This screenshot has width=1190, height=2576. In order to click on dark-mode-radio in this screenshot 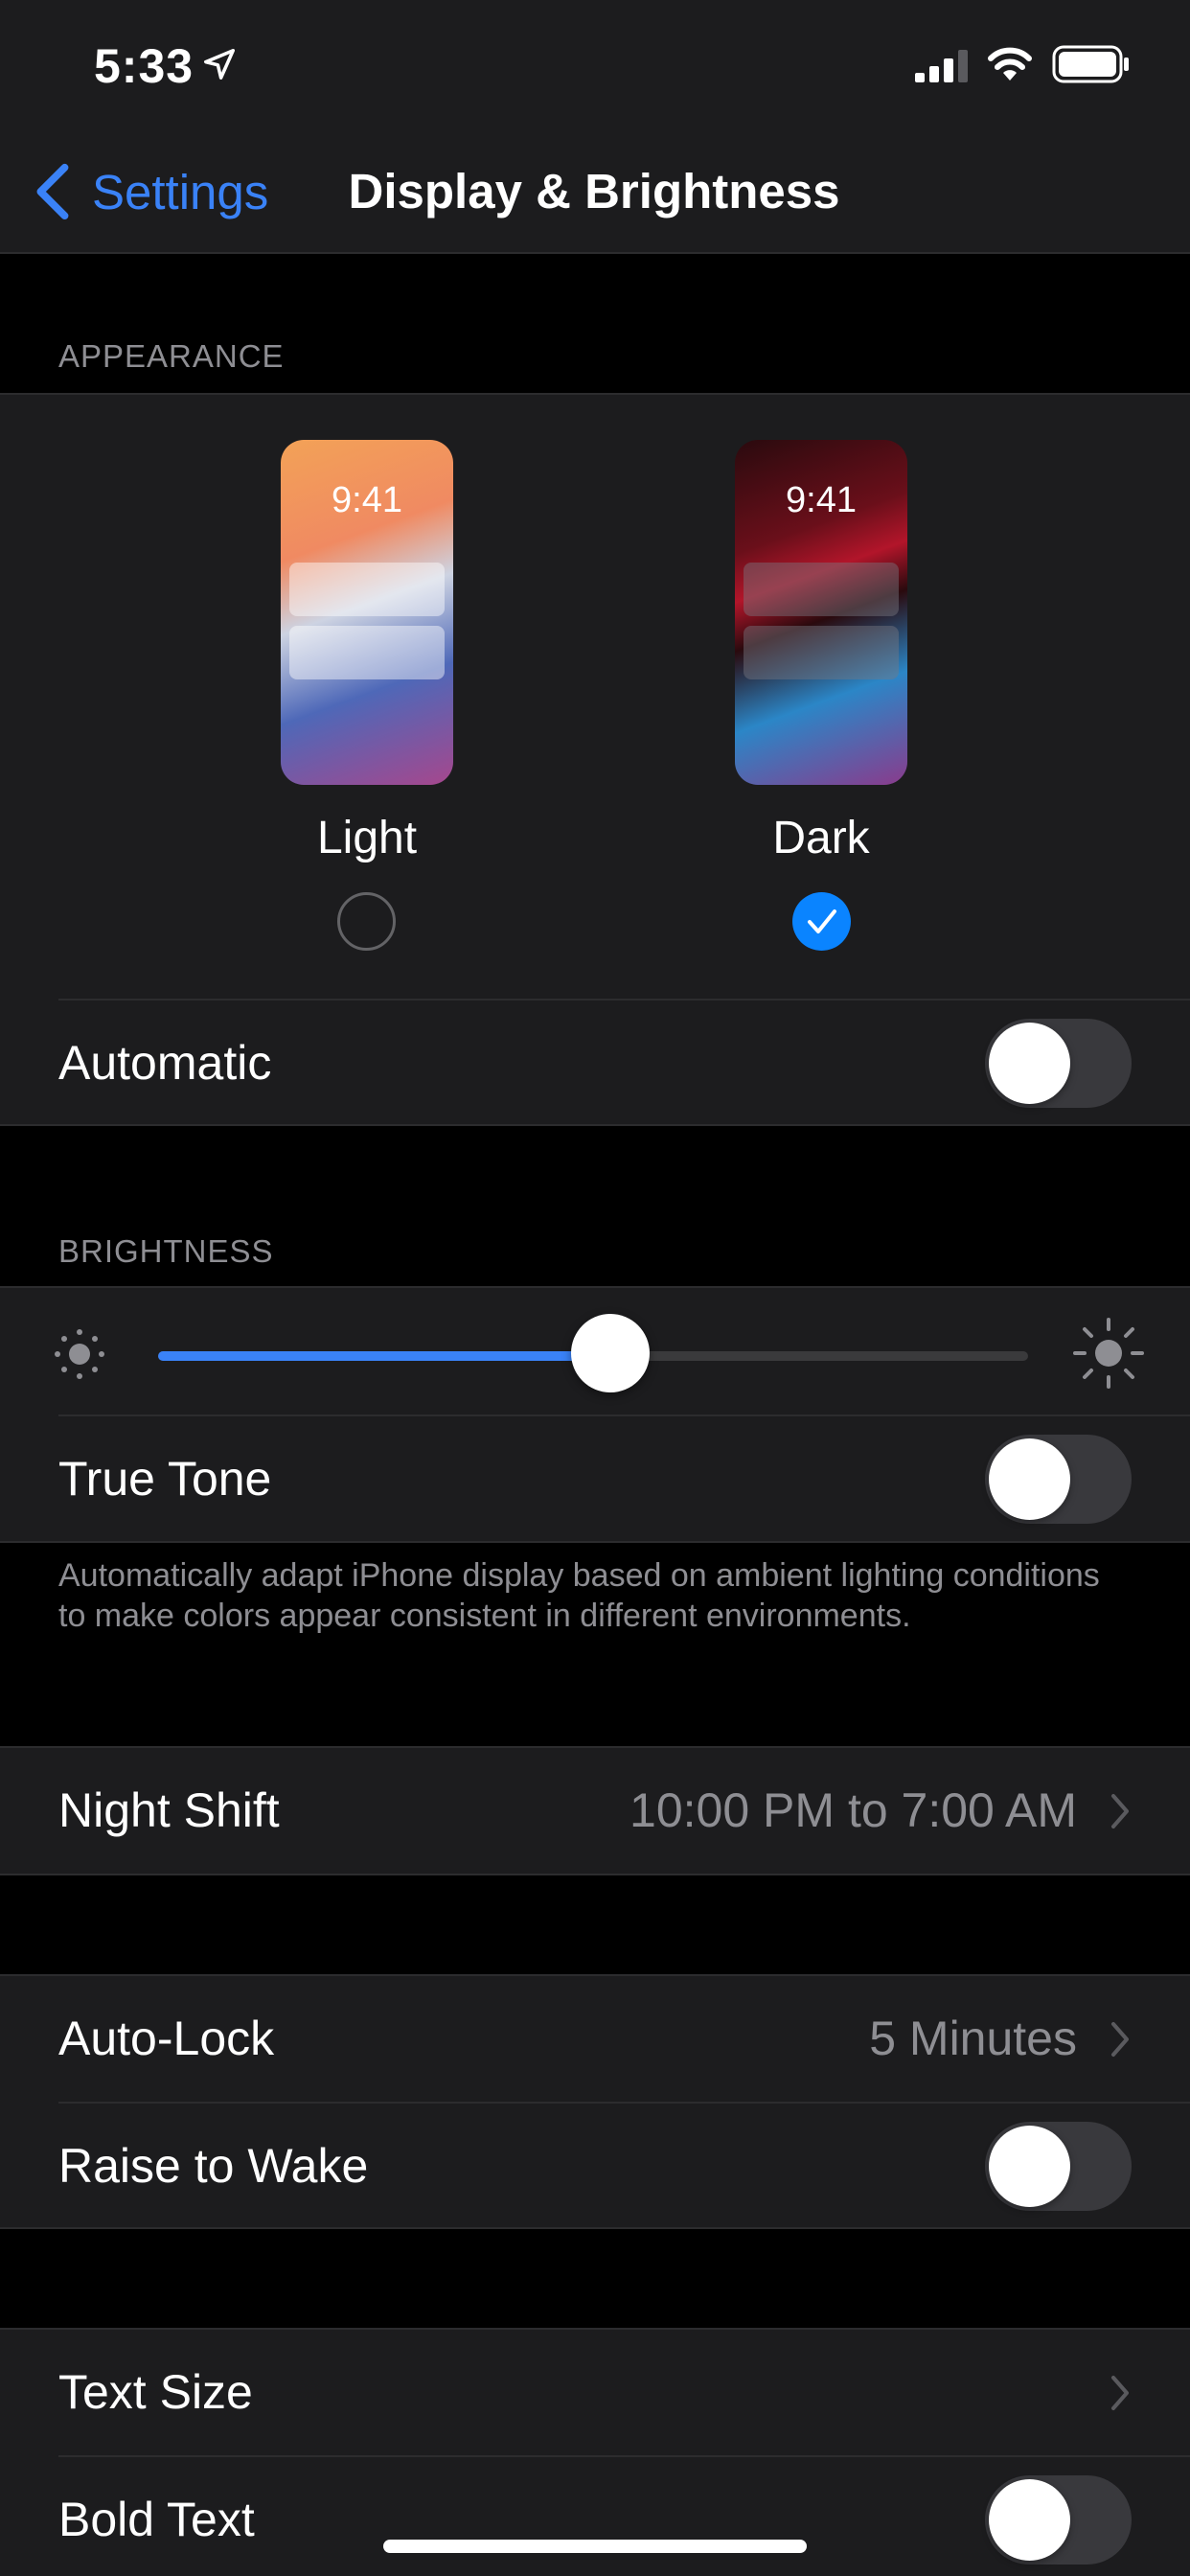, I will do `click(822, 922)`.